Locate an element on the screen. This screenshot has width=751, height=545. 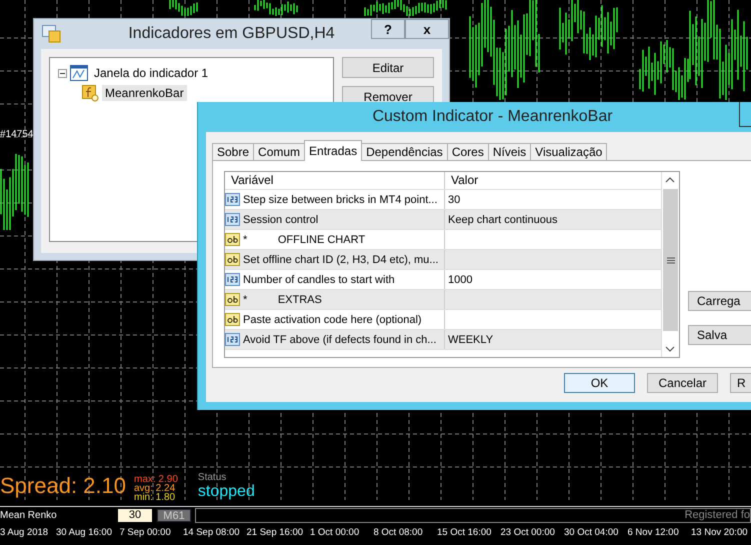
status-label: Status is located at coordinates (213, 477).